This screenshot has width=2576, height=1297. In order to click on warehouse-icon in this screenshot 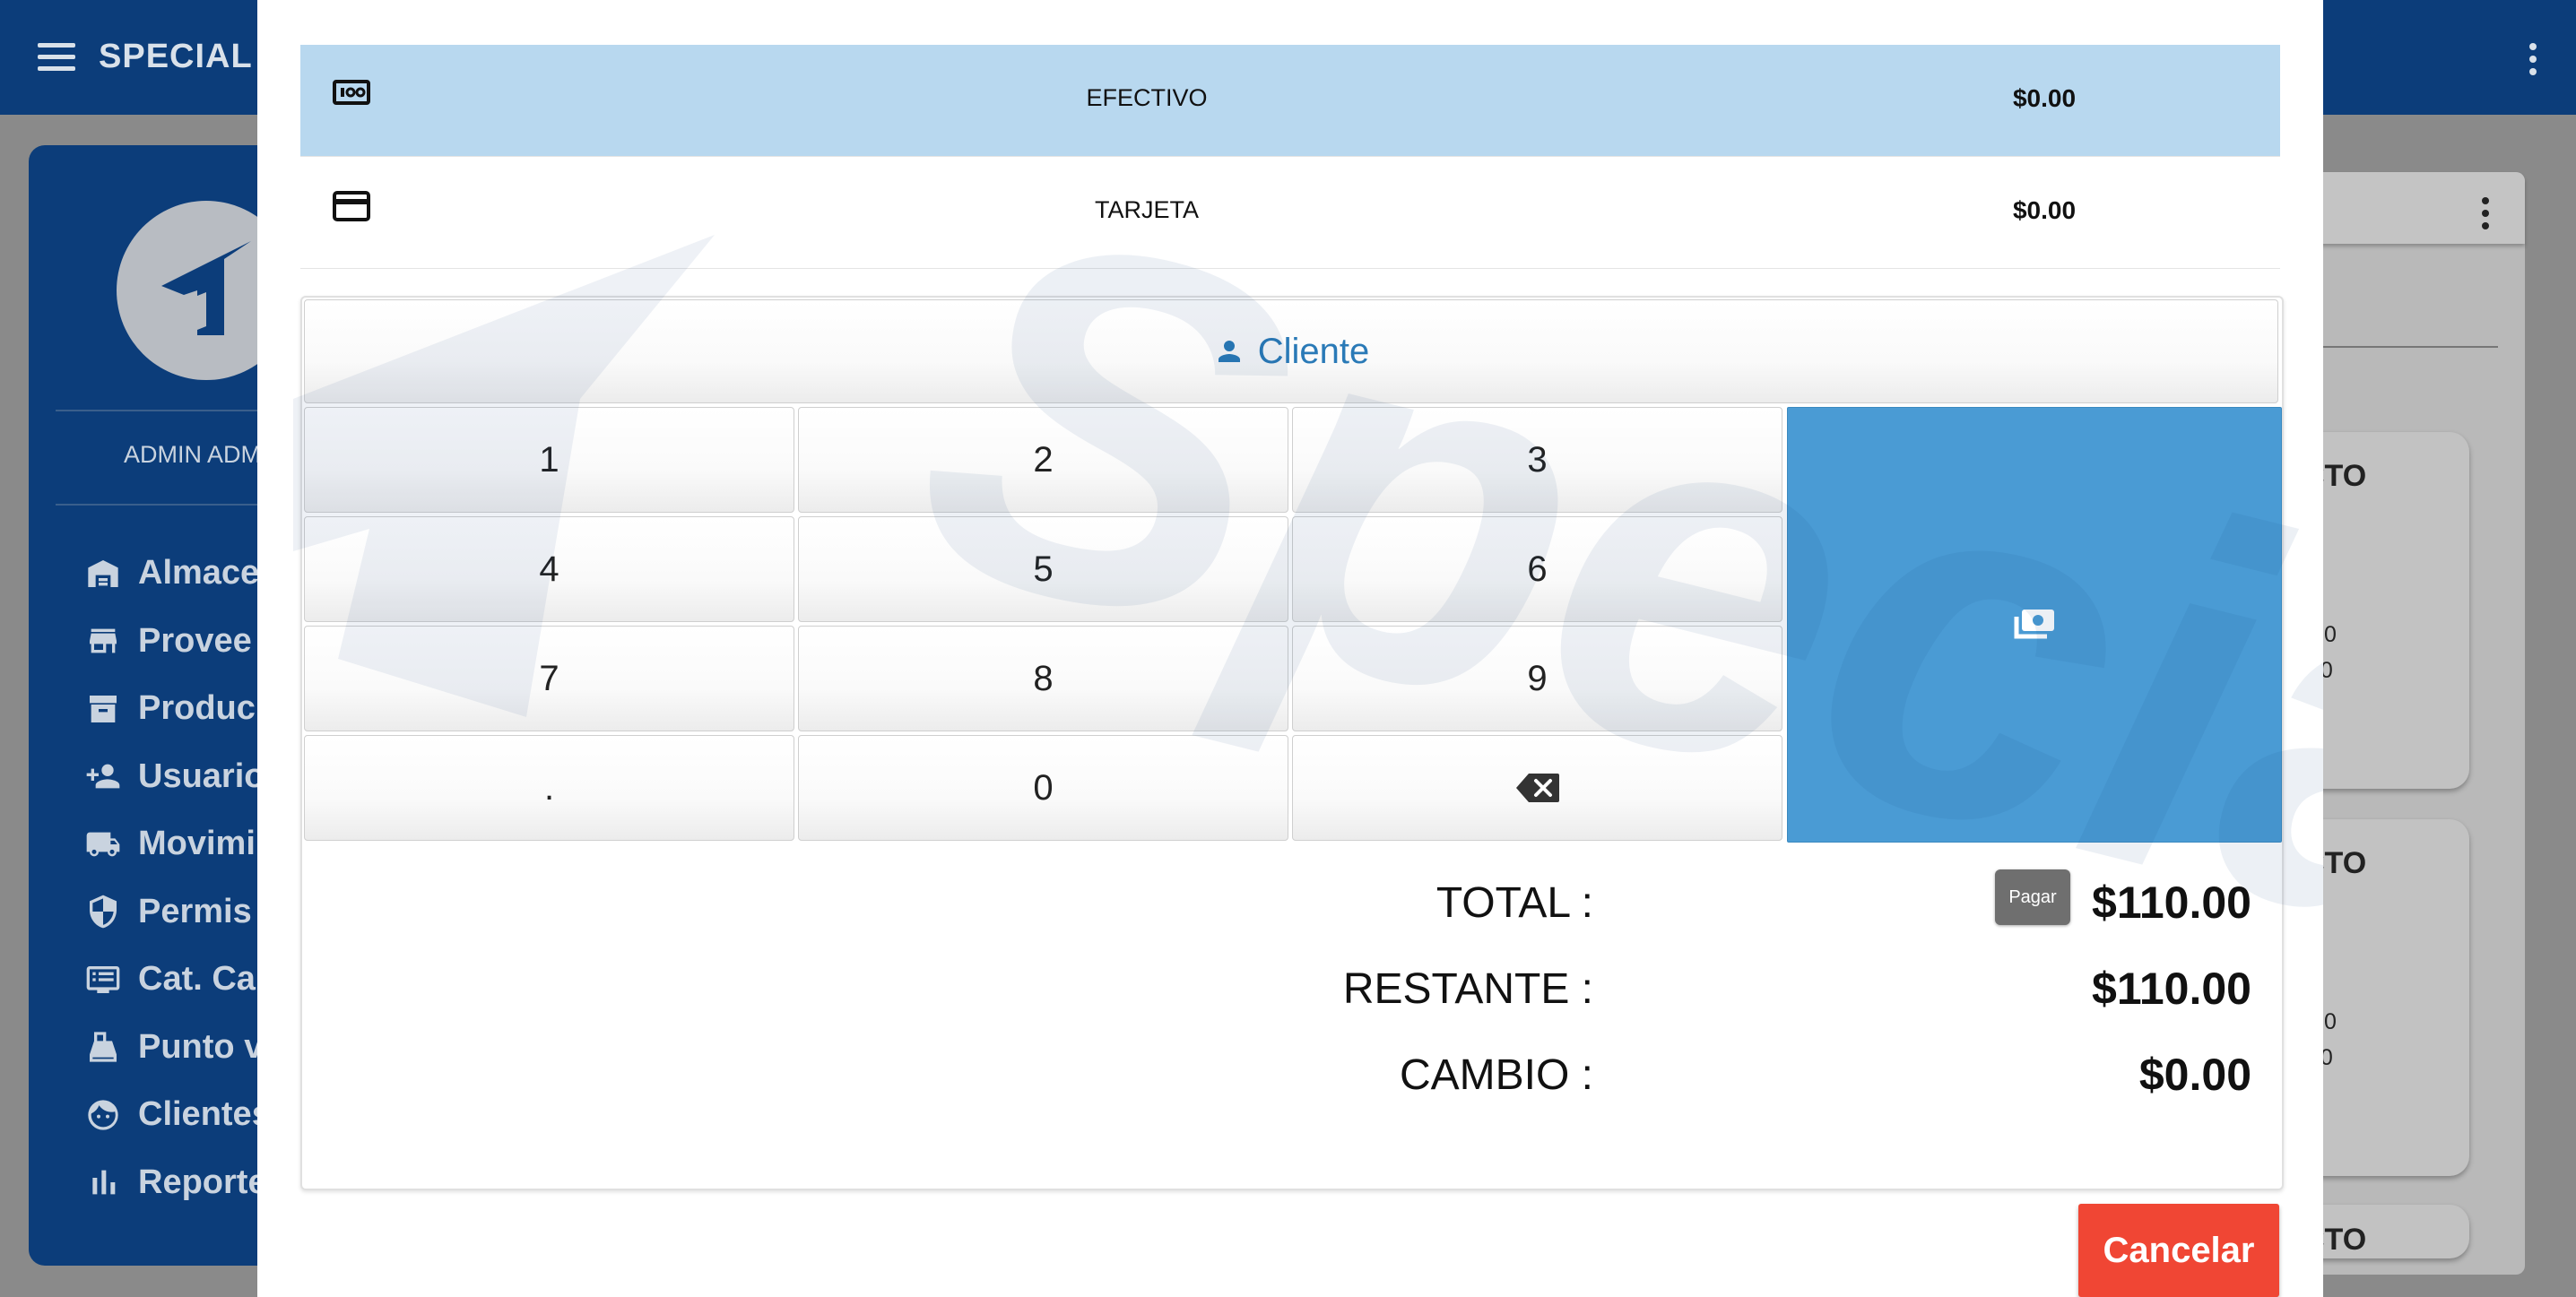, I will do `click(103, 573)`.